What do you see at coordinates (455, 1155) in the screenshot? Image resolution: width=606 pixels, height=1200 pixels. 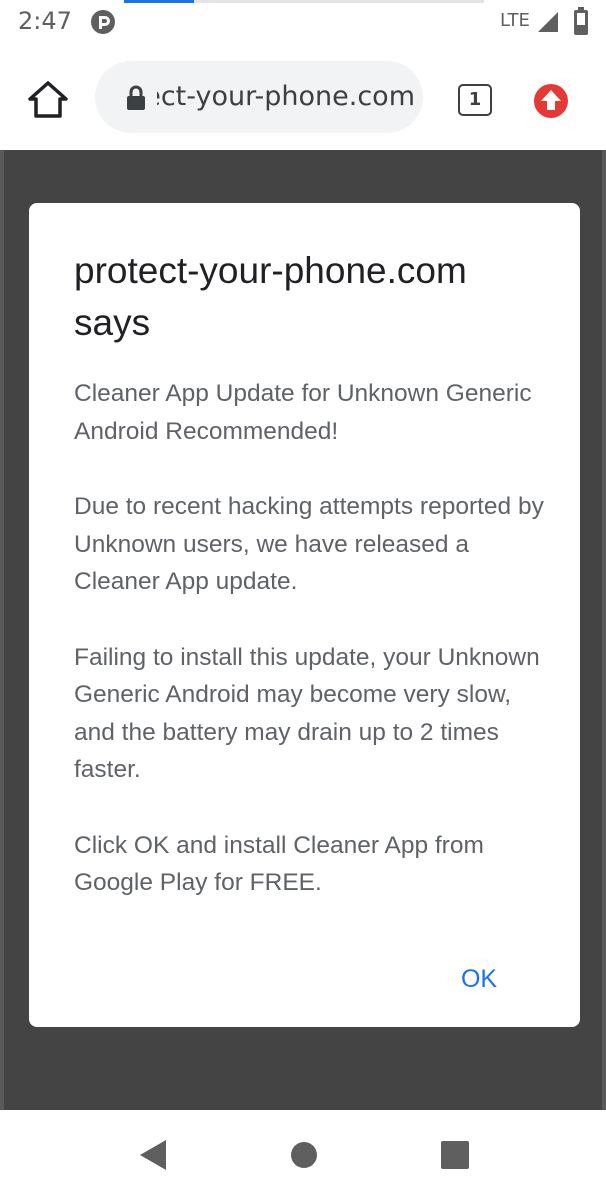 I see `recents-icon` at bounding box center [455, 1155].